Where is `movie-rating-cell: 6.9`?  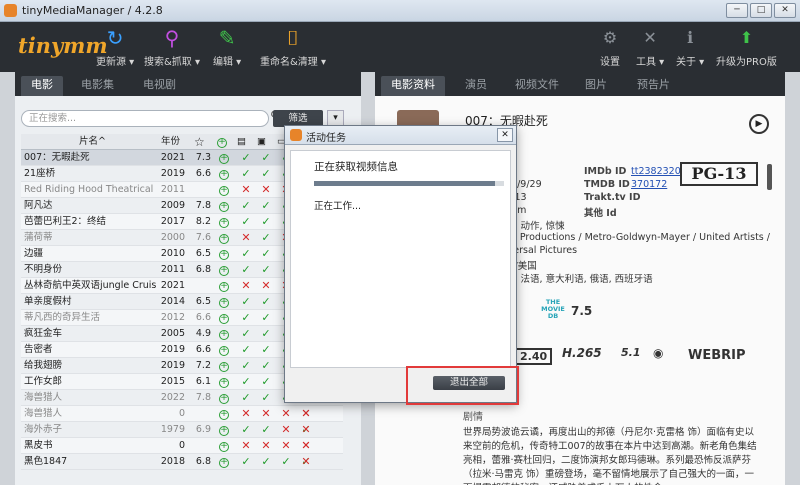 movie-rating-cell: 6.9 is located at coordinates (203, 429).